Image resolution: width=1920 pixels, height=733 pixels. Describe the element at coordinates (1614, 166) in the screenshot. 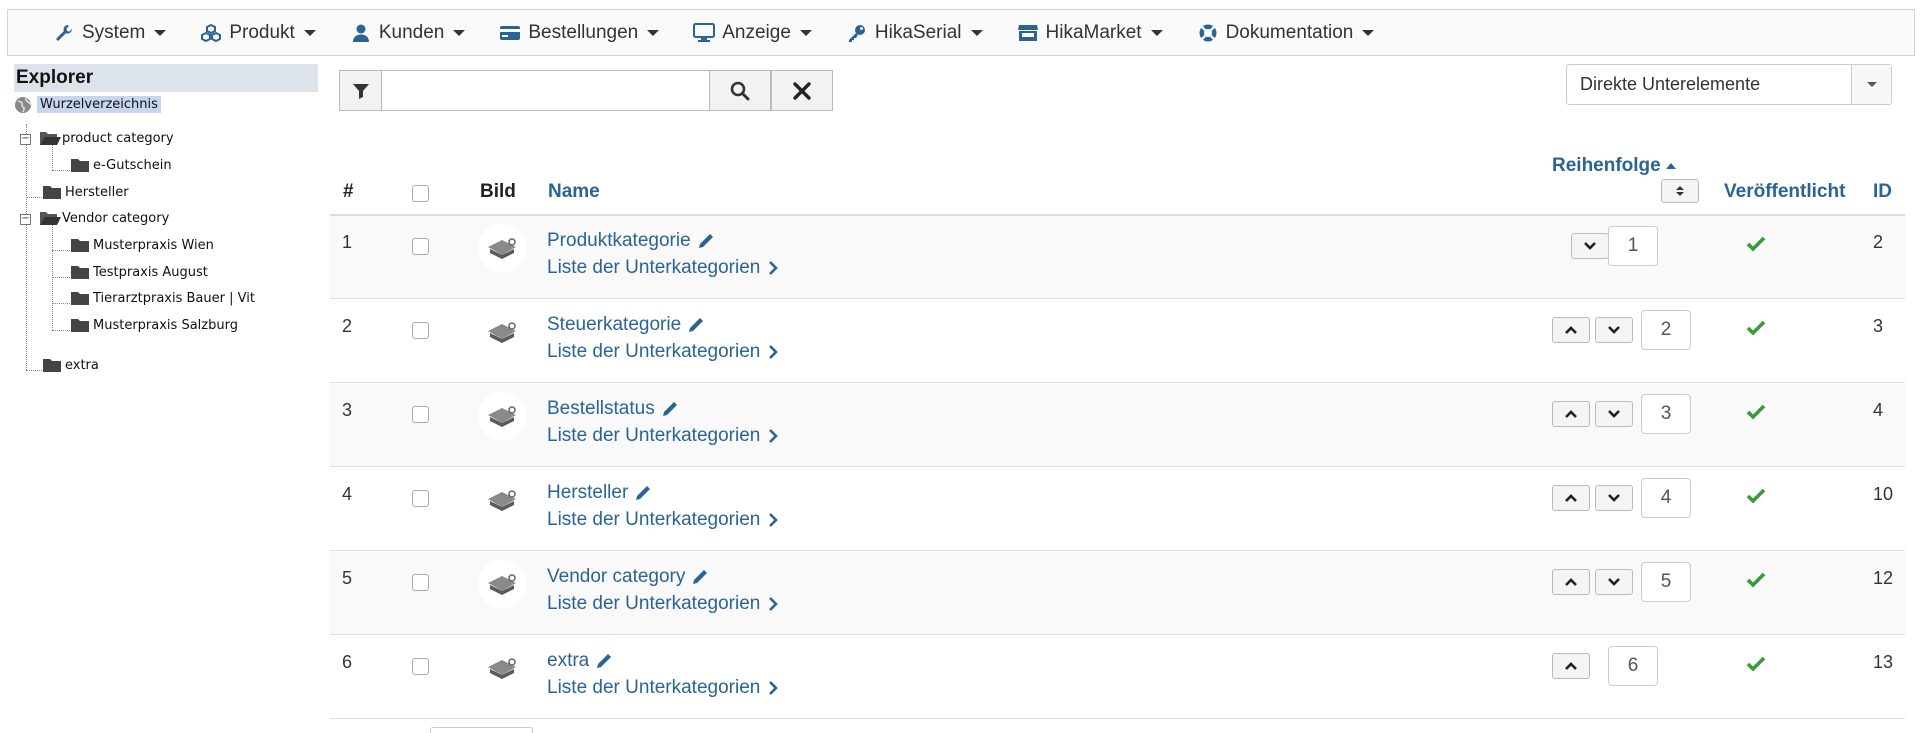

I see `col-header-ordering: Reihenfolge` at that location.